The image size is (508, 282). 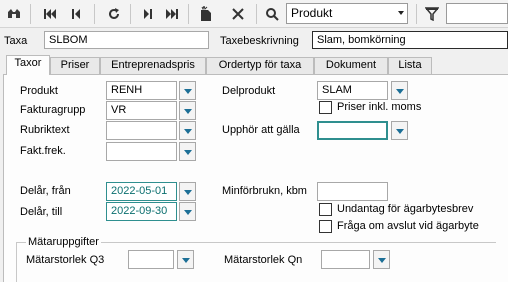 I want to click on taxebeskrivning-label: Taxebeskrivning, so click(x=259, y=41).